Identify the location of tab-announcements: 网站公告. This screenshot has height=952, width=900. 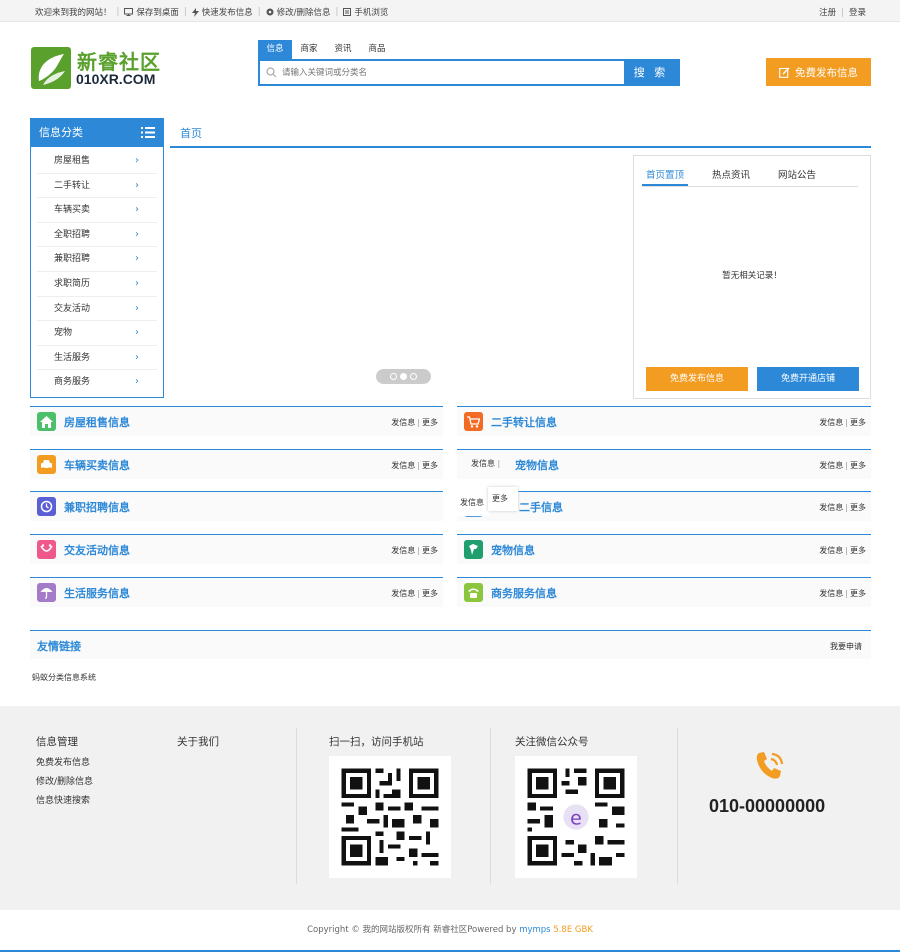
(797, 176).